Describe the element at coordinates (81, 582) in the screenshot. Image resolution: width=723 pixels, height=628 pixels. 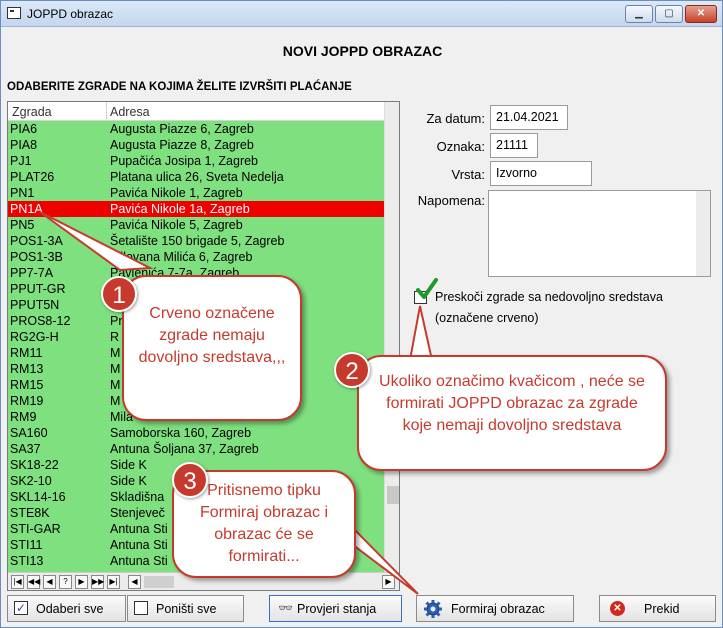
I see `next-record-button: ▶` at that location.